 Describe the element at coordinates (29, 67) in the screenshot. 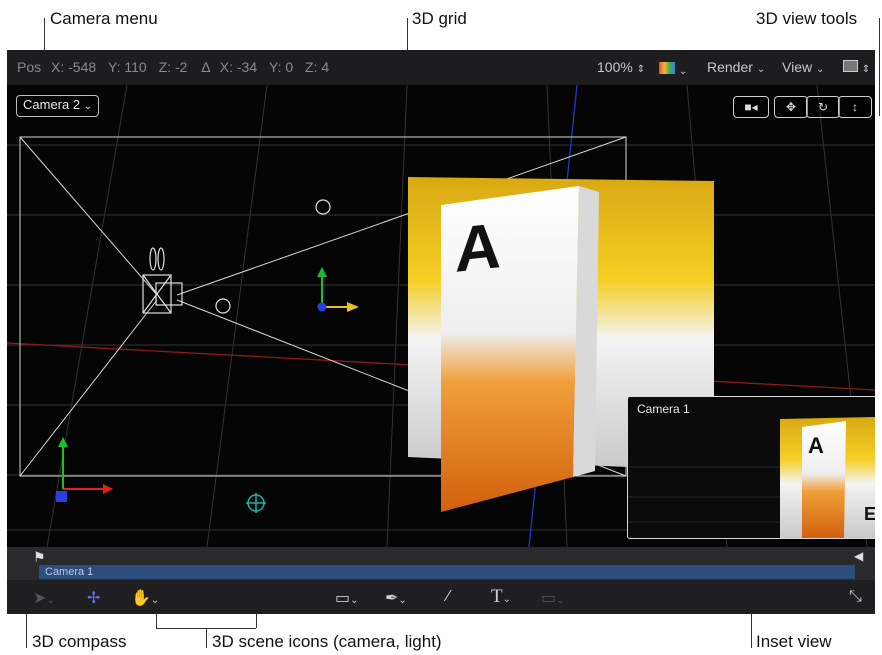

I see `pos-label: Pos` at that location.